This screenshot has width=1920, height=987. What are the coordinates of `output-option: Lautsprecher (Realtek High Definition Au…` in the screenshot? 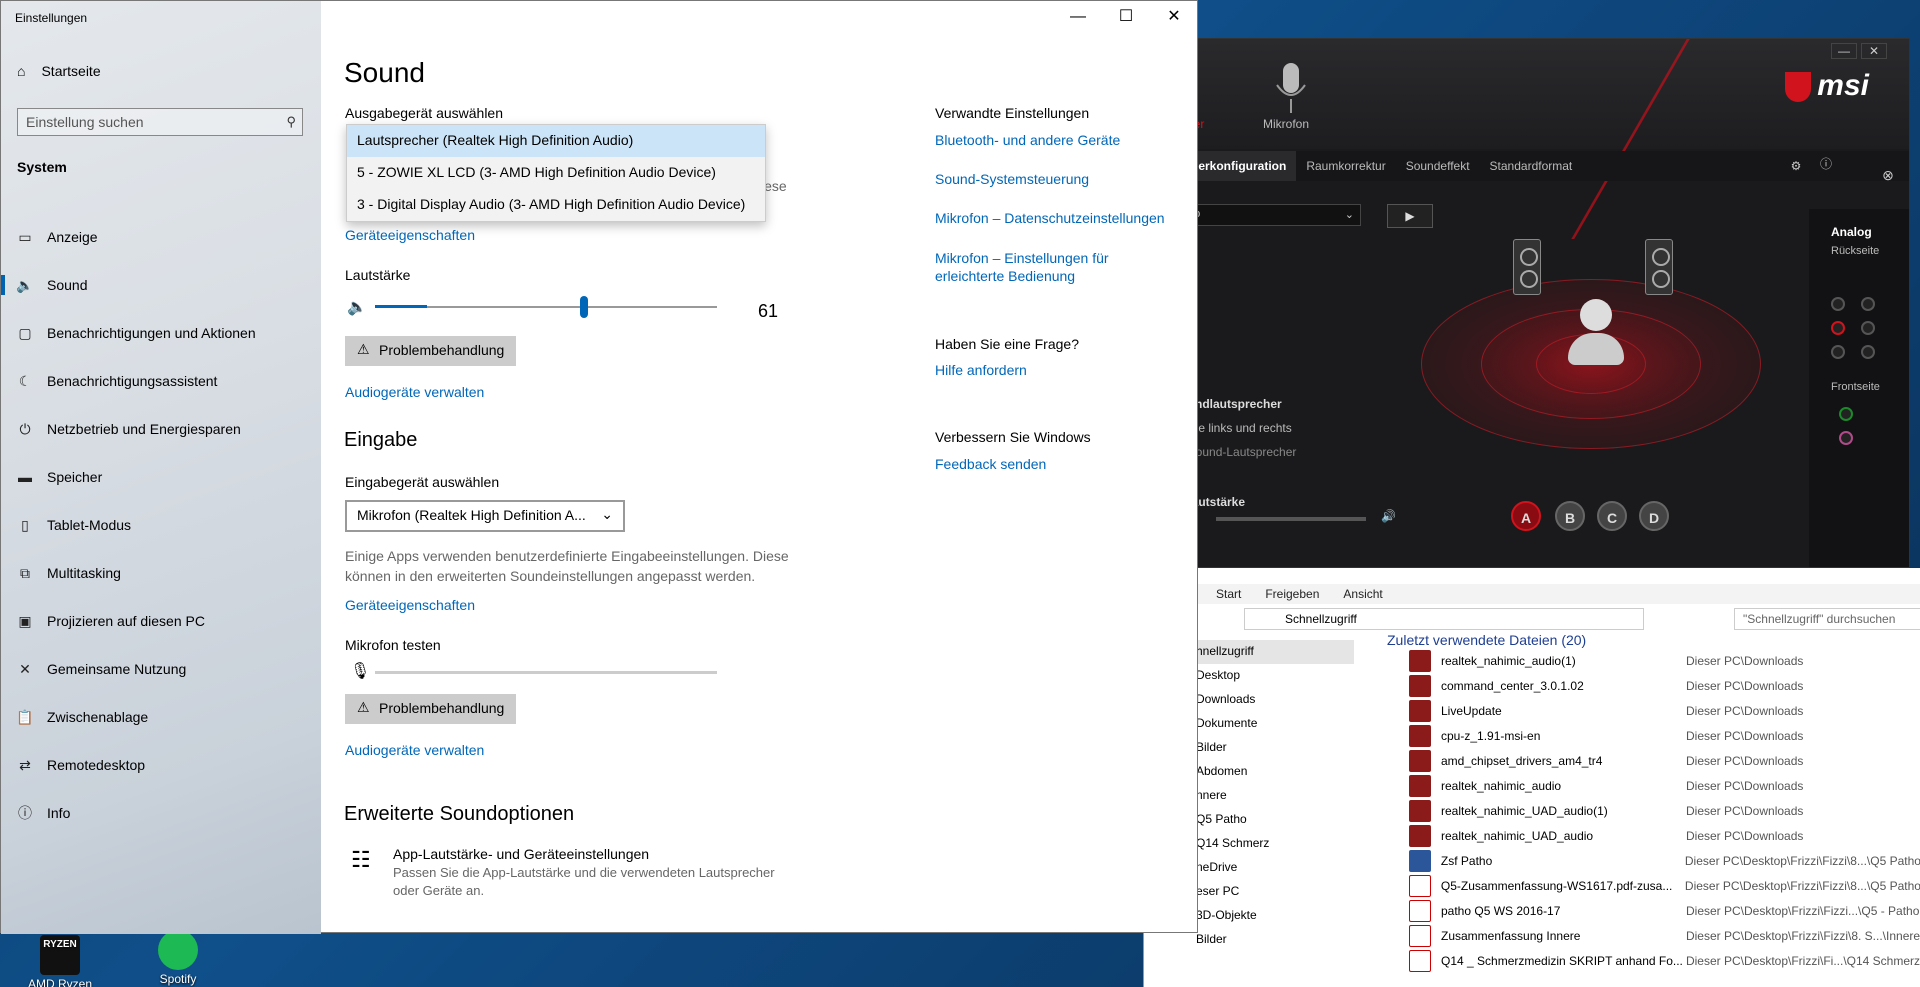 It's located at (556, 141).